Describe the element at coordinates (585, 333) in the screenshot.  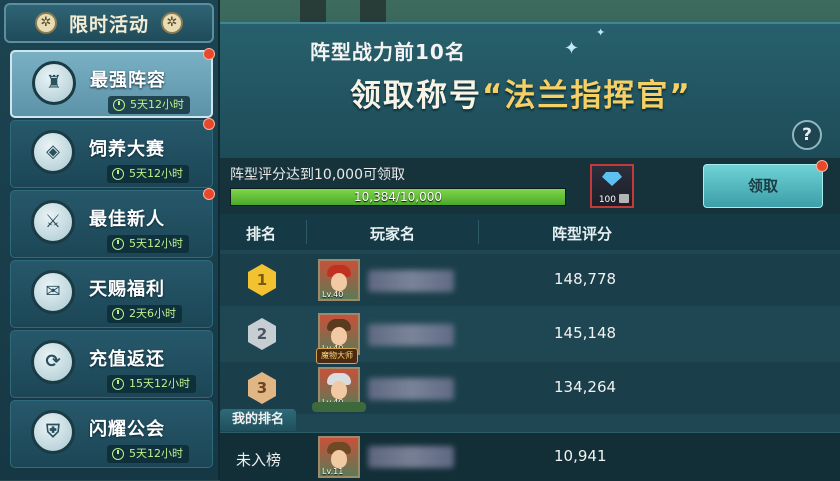
I see `formation-score: 145,148` at that location.